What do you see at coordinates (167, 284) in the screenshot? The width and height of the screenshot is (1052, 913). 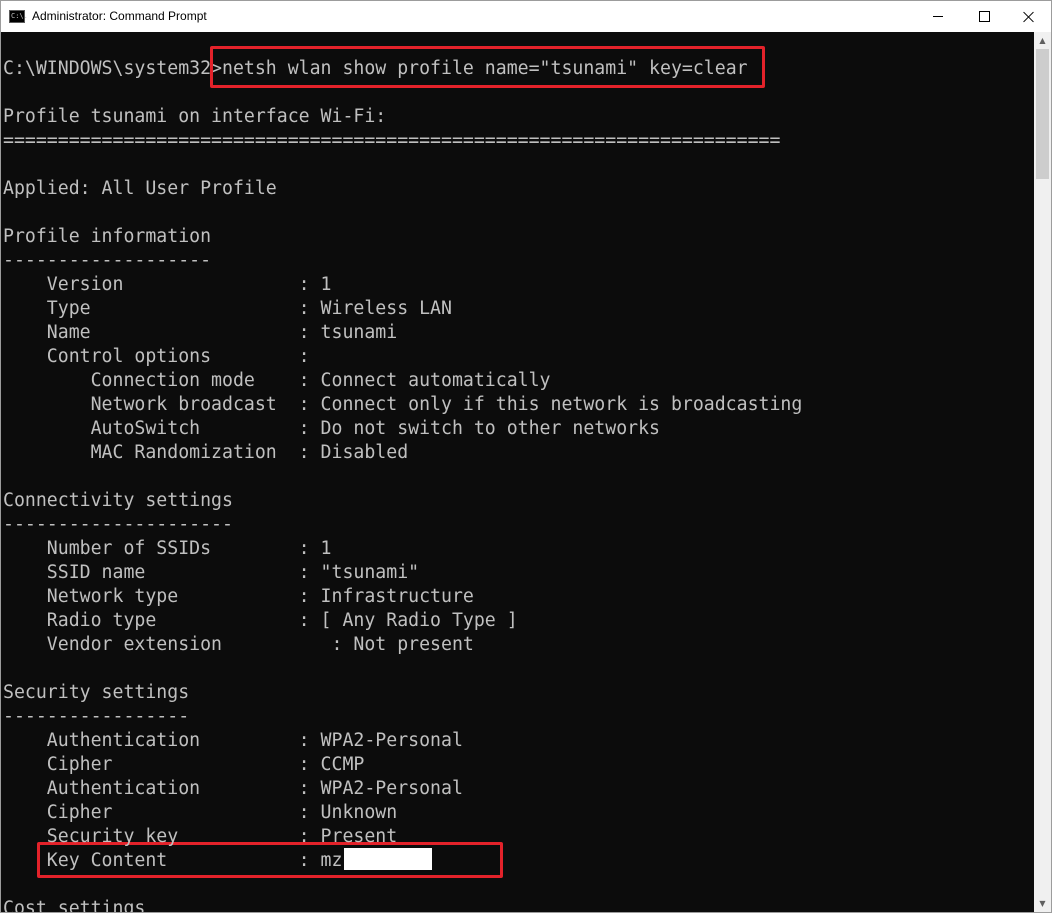 I see `console-line: Version : 1` at bounding box center [167, 284].